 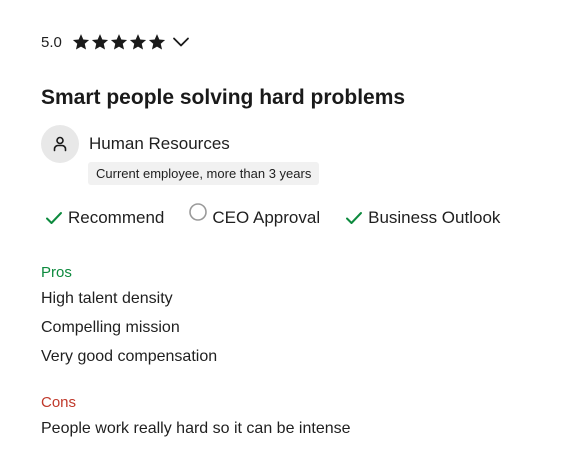 What do you see at coordinates (204, 173) in the screenshot?
I see `employment-badge: Current employee, more than 3 years` at bounding box center [204, 173].